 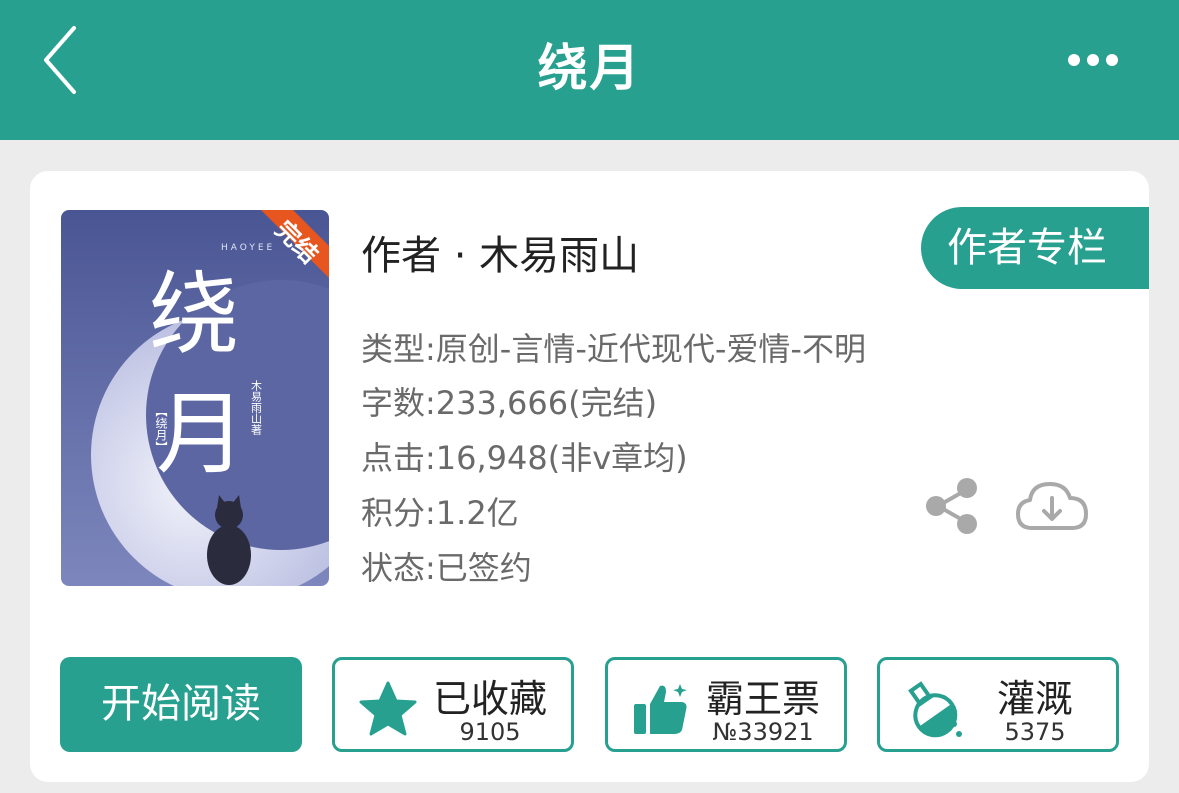 I want to click on book-cover: 绕 HAOYEE 绕 月 【绕月】 木易雨山著 完结, so click(x=195, y=398).